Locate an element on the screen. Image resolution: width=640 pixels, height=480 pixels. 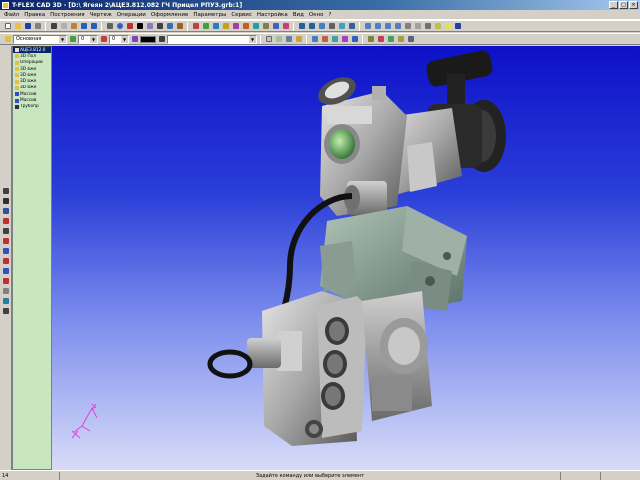
selector-icon is located at coordinates (298, 39).